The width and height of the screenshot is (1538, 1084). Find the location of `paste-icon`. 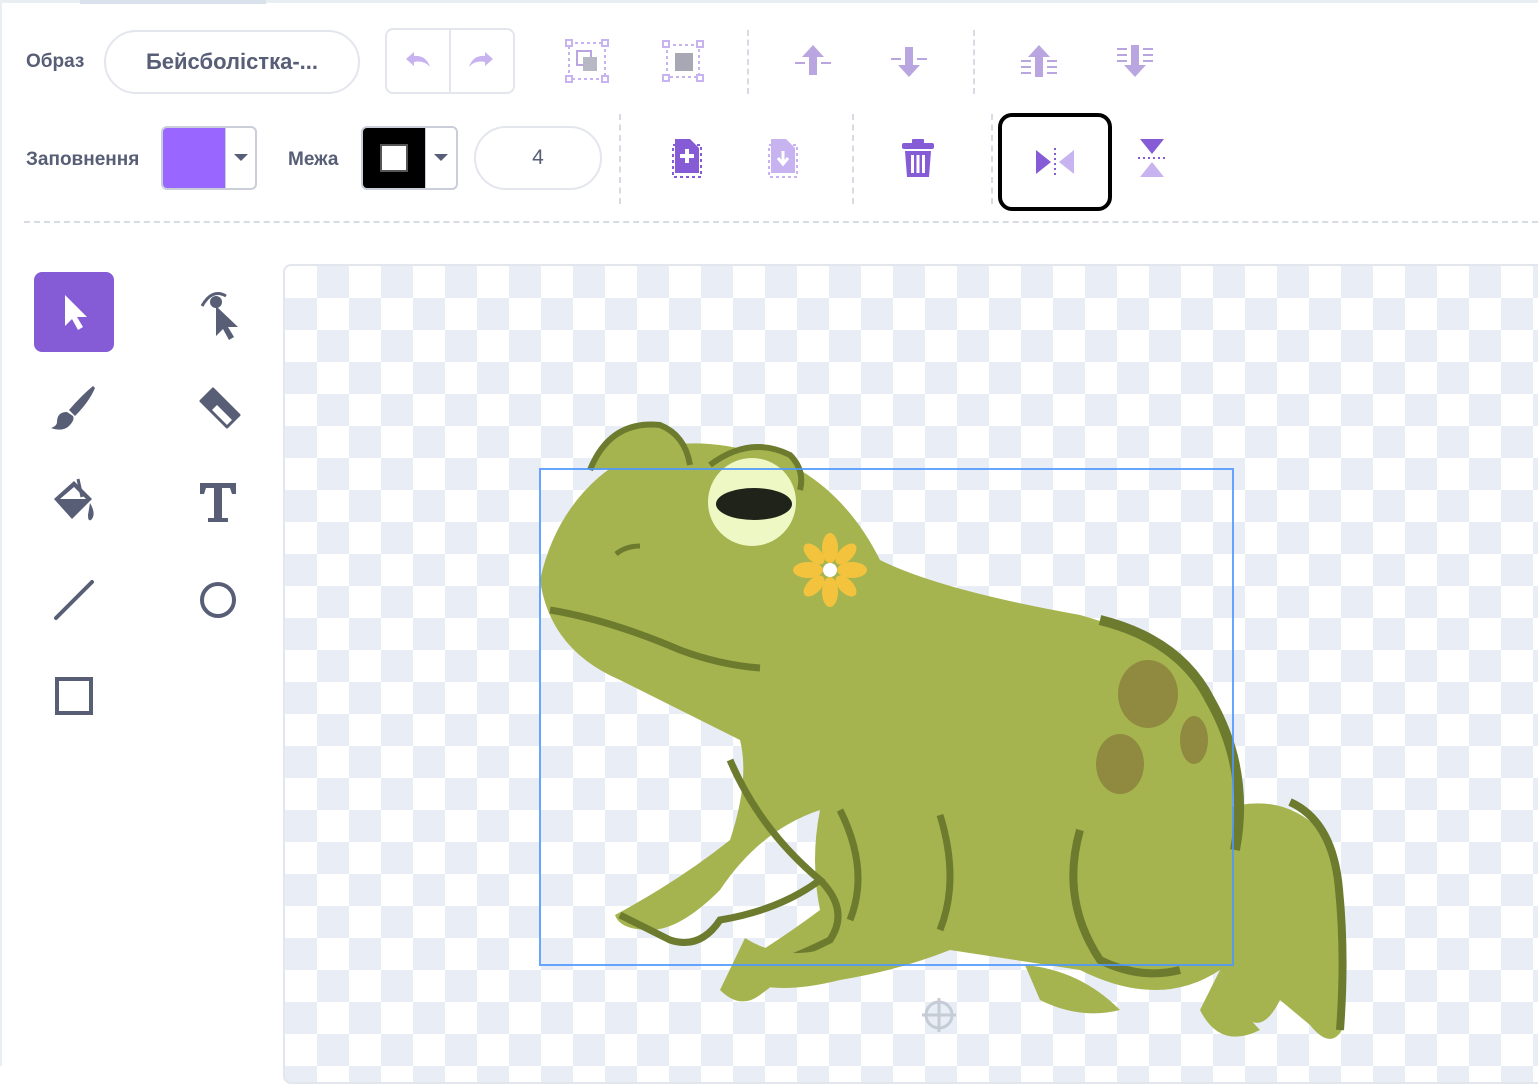

paste-icon is located at coordinates (783, 158).